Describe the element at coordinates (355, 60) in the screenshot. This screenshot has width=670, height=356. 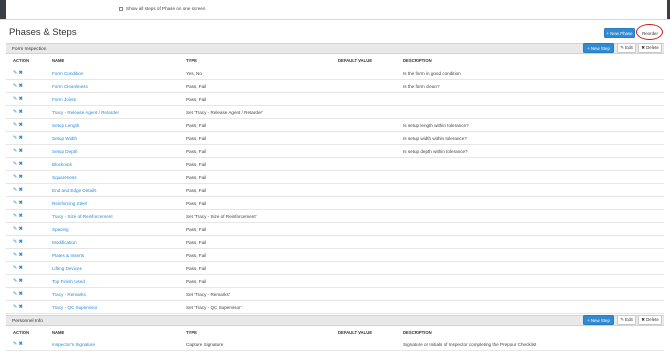
I see `col-default-value: DEFAULT VALUE` at that location.